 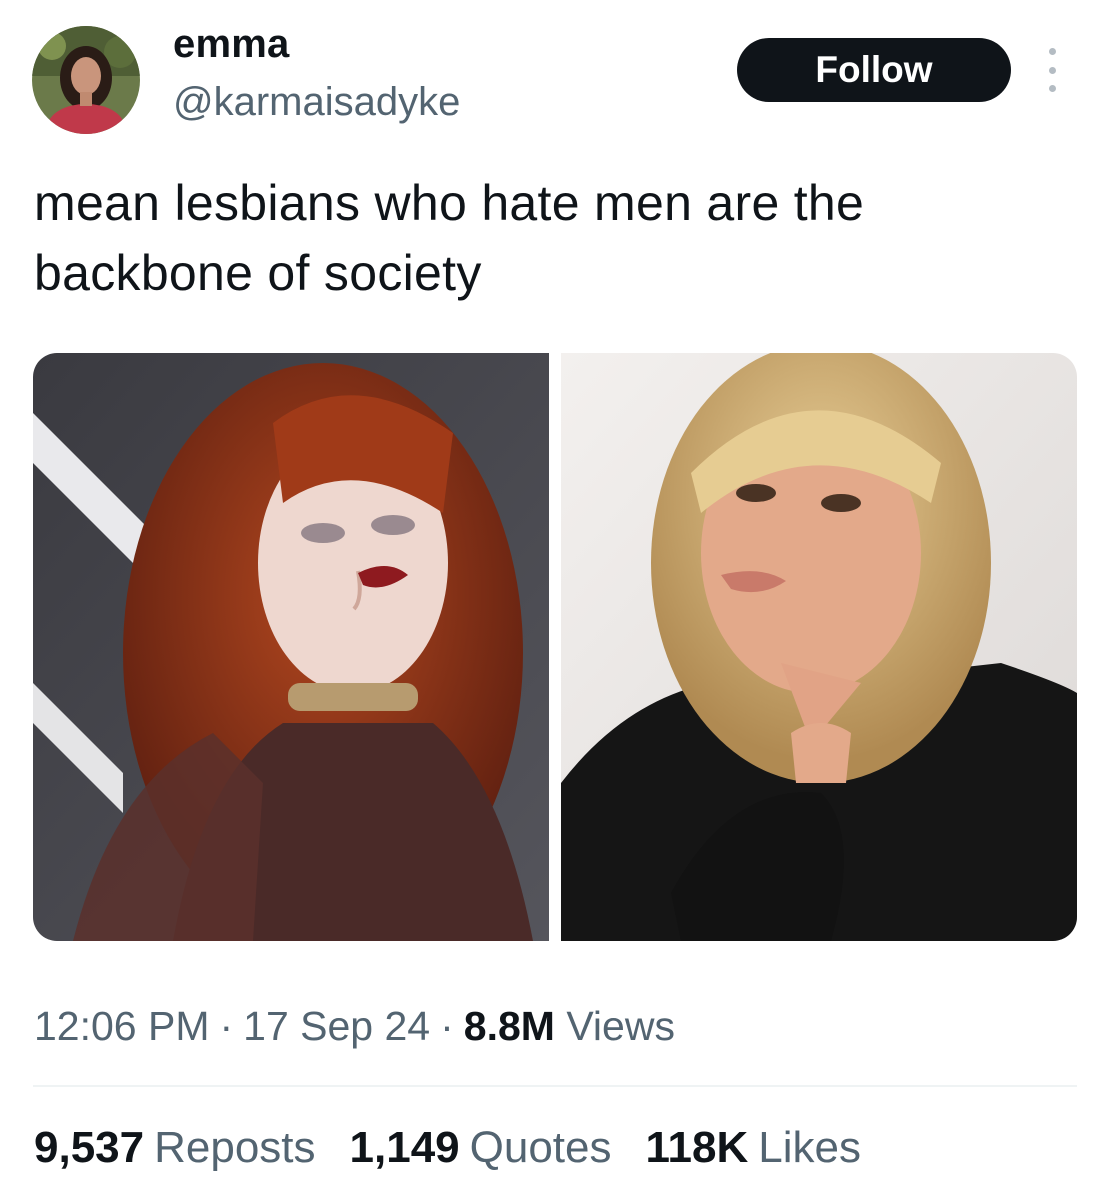 I want to click on quotes-stat: 1,149 Quotes, so click(x=481, y=1148).